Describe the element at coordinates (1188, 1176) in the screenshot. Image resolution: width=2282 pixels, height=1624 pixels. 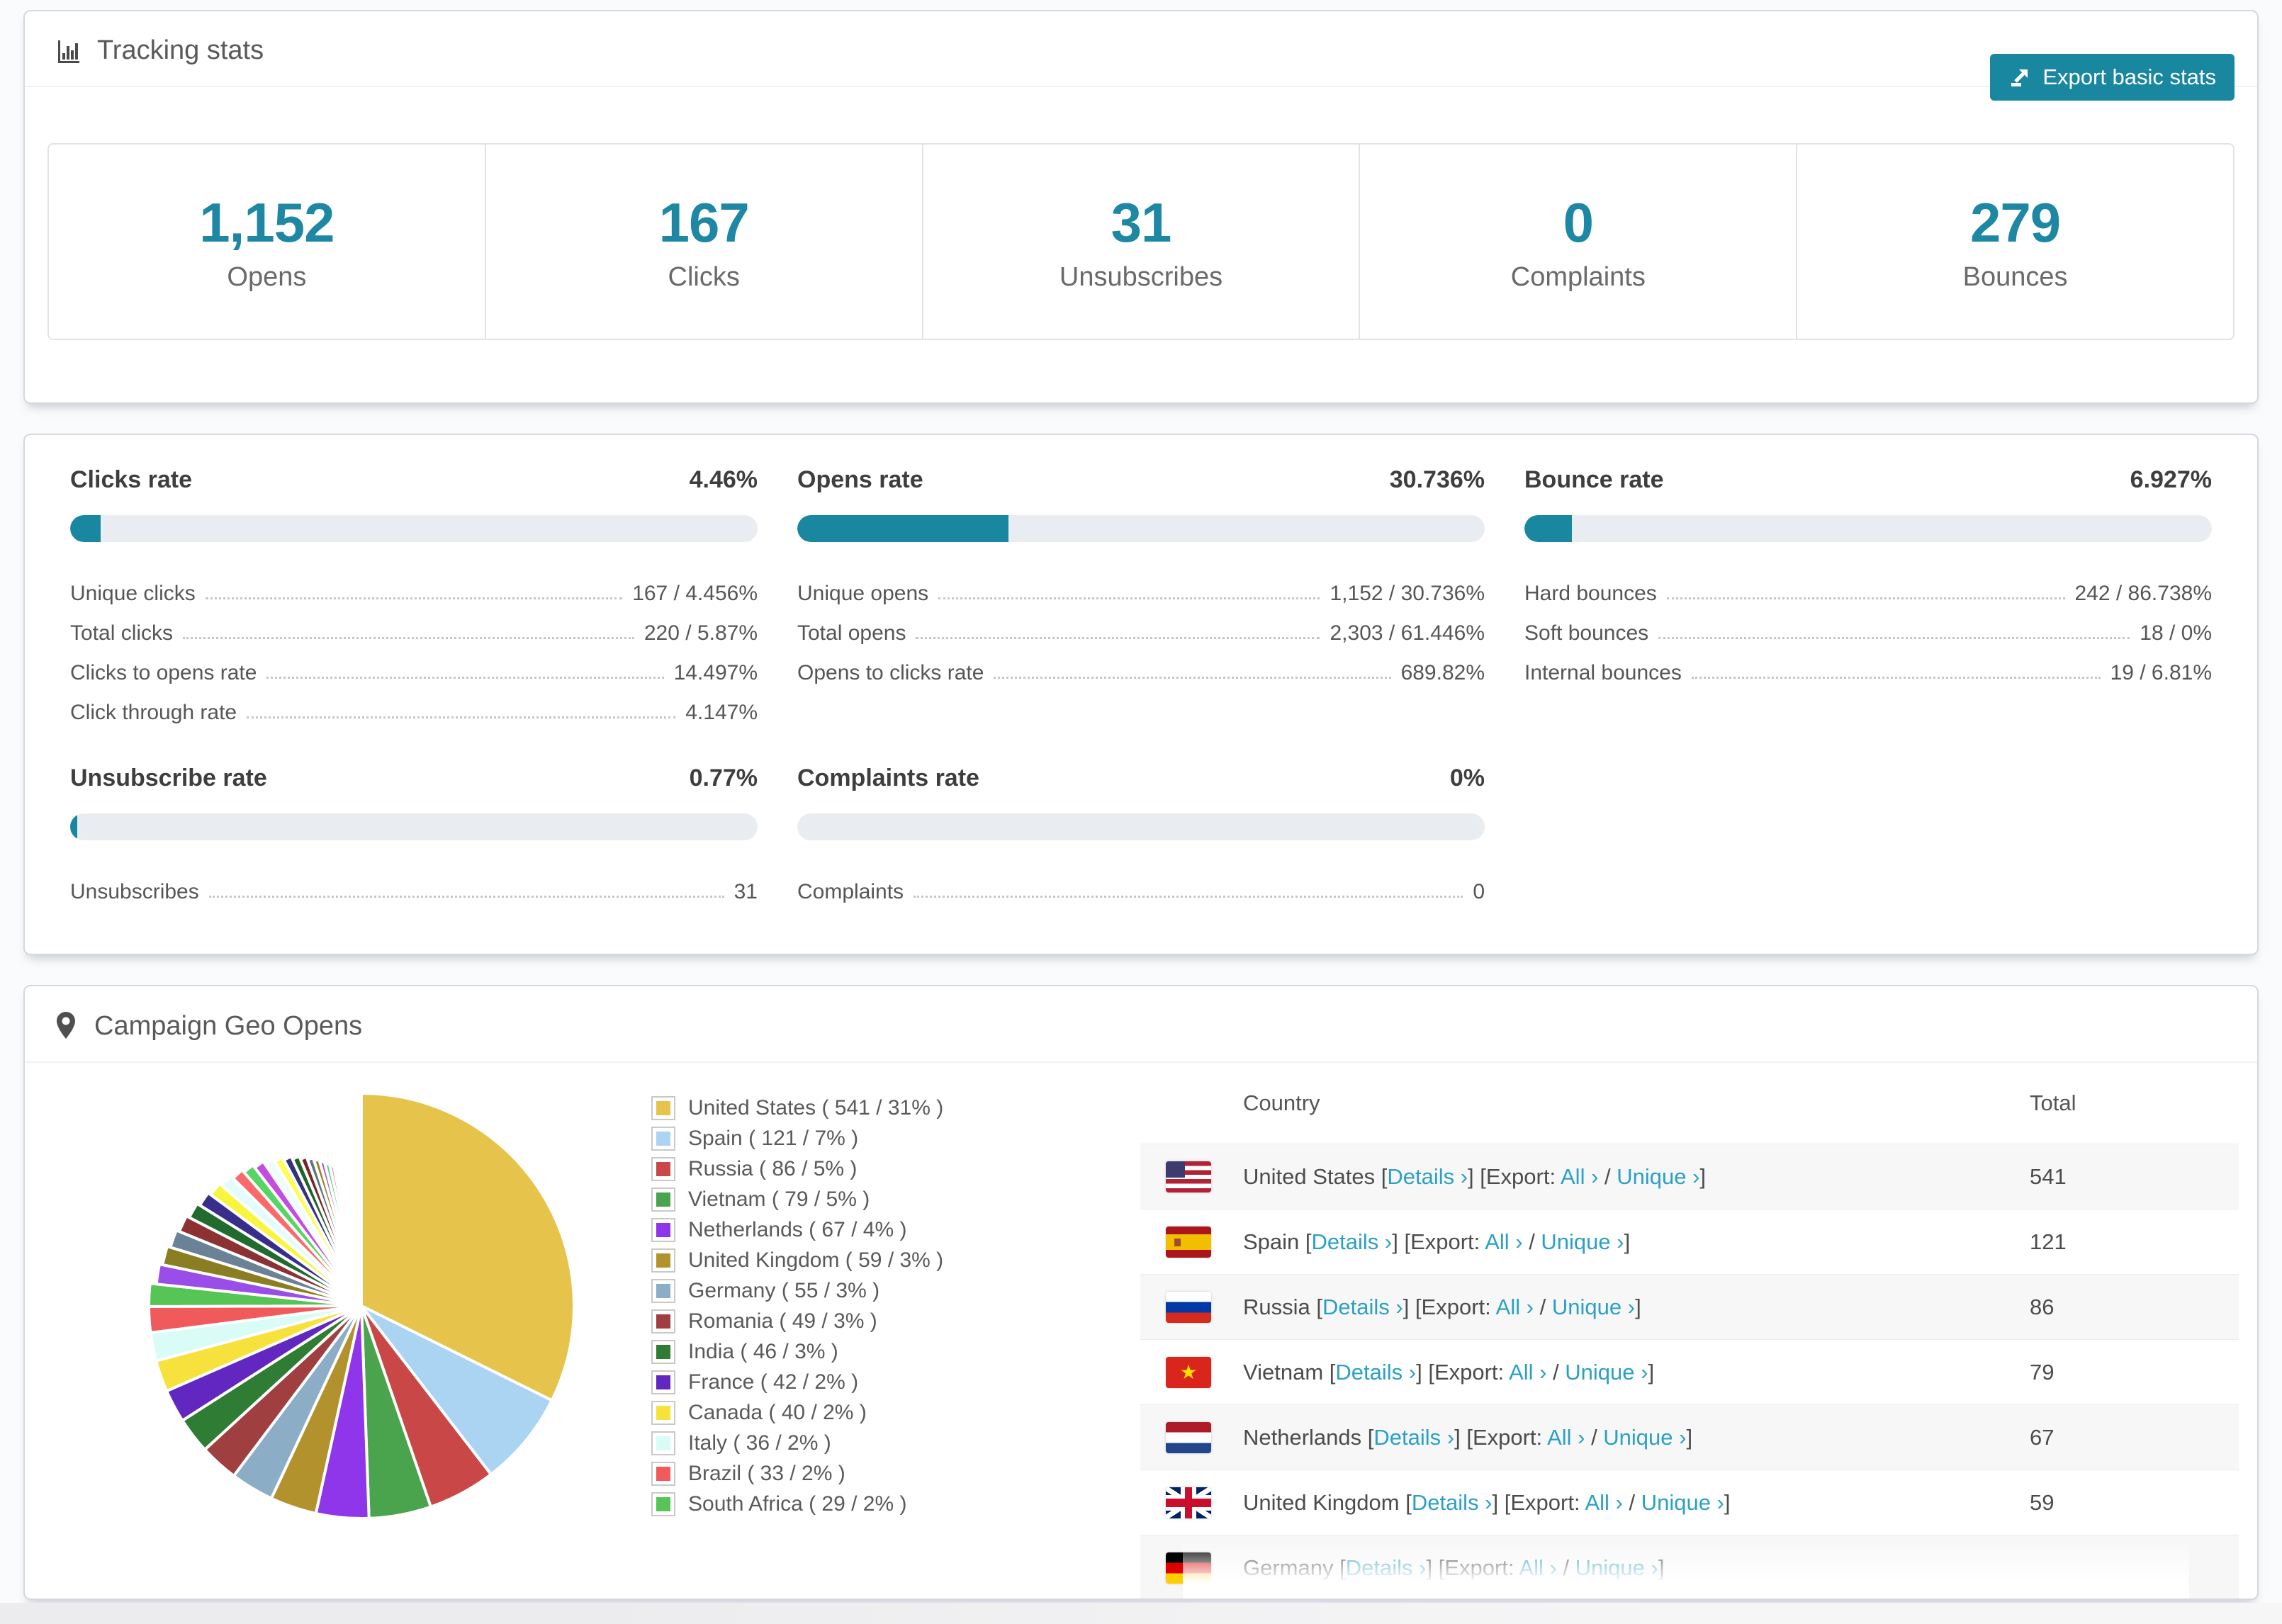
I see `us-flag-icon` at that location.